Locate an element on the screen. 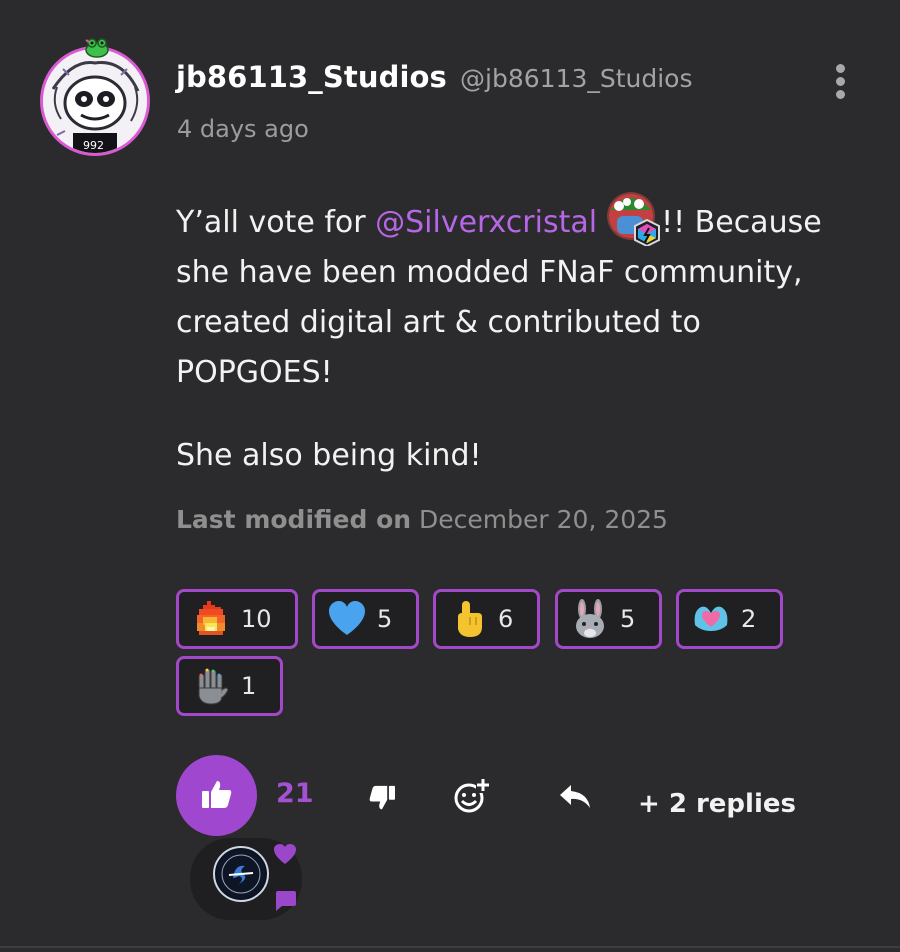 This screenshot has width=900, height=952. svg-text: 992 is located at coordinates (93, 145).